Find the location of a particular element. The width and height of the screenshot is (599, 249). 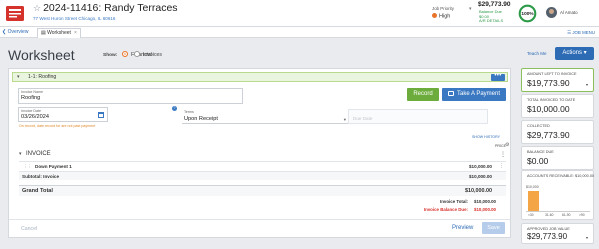

record-button: Record is located at coordinates (423, 94).